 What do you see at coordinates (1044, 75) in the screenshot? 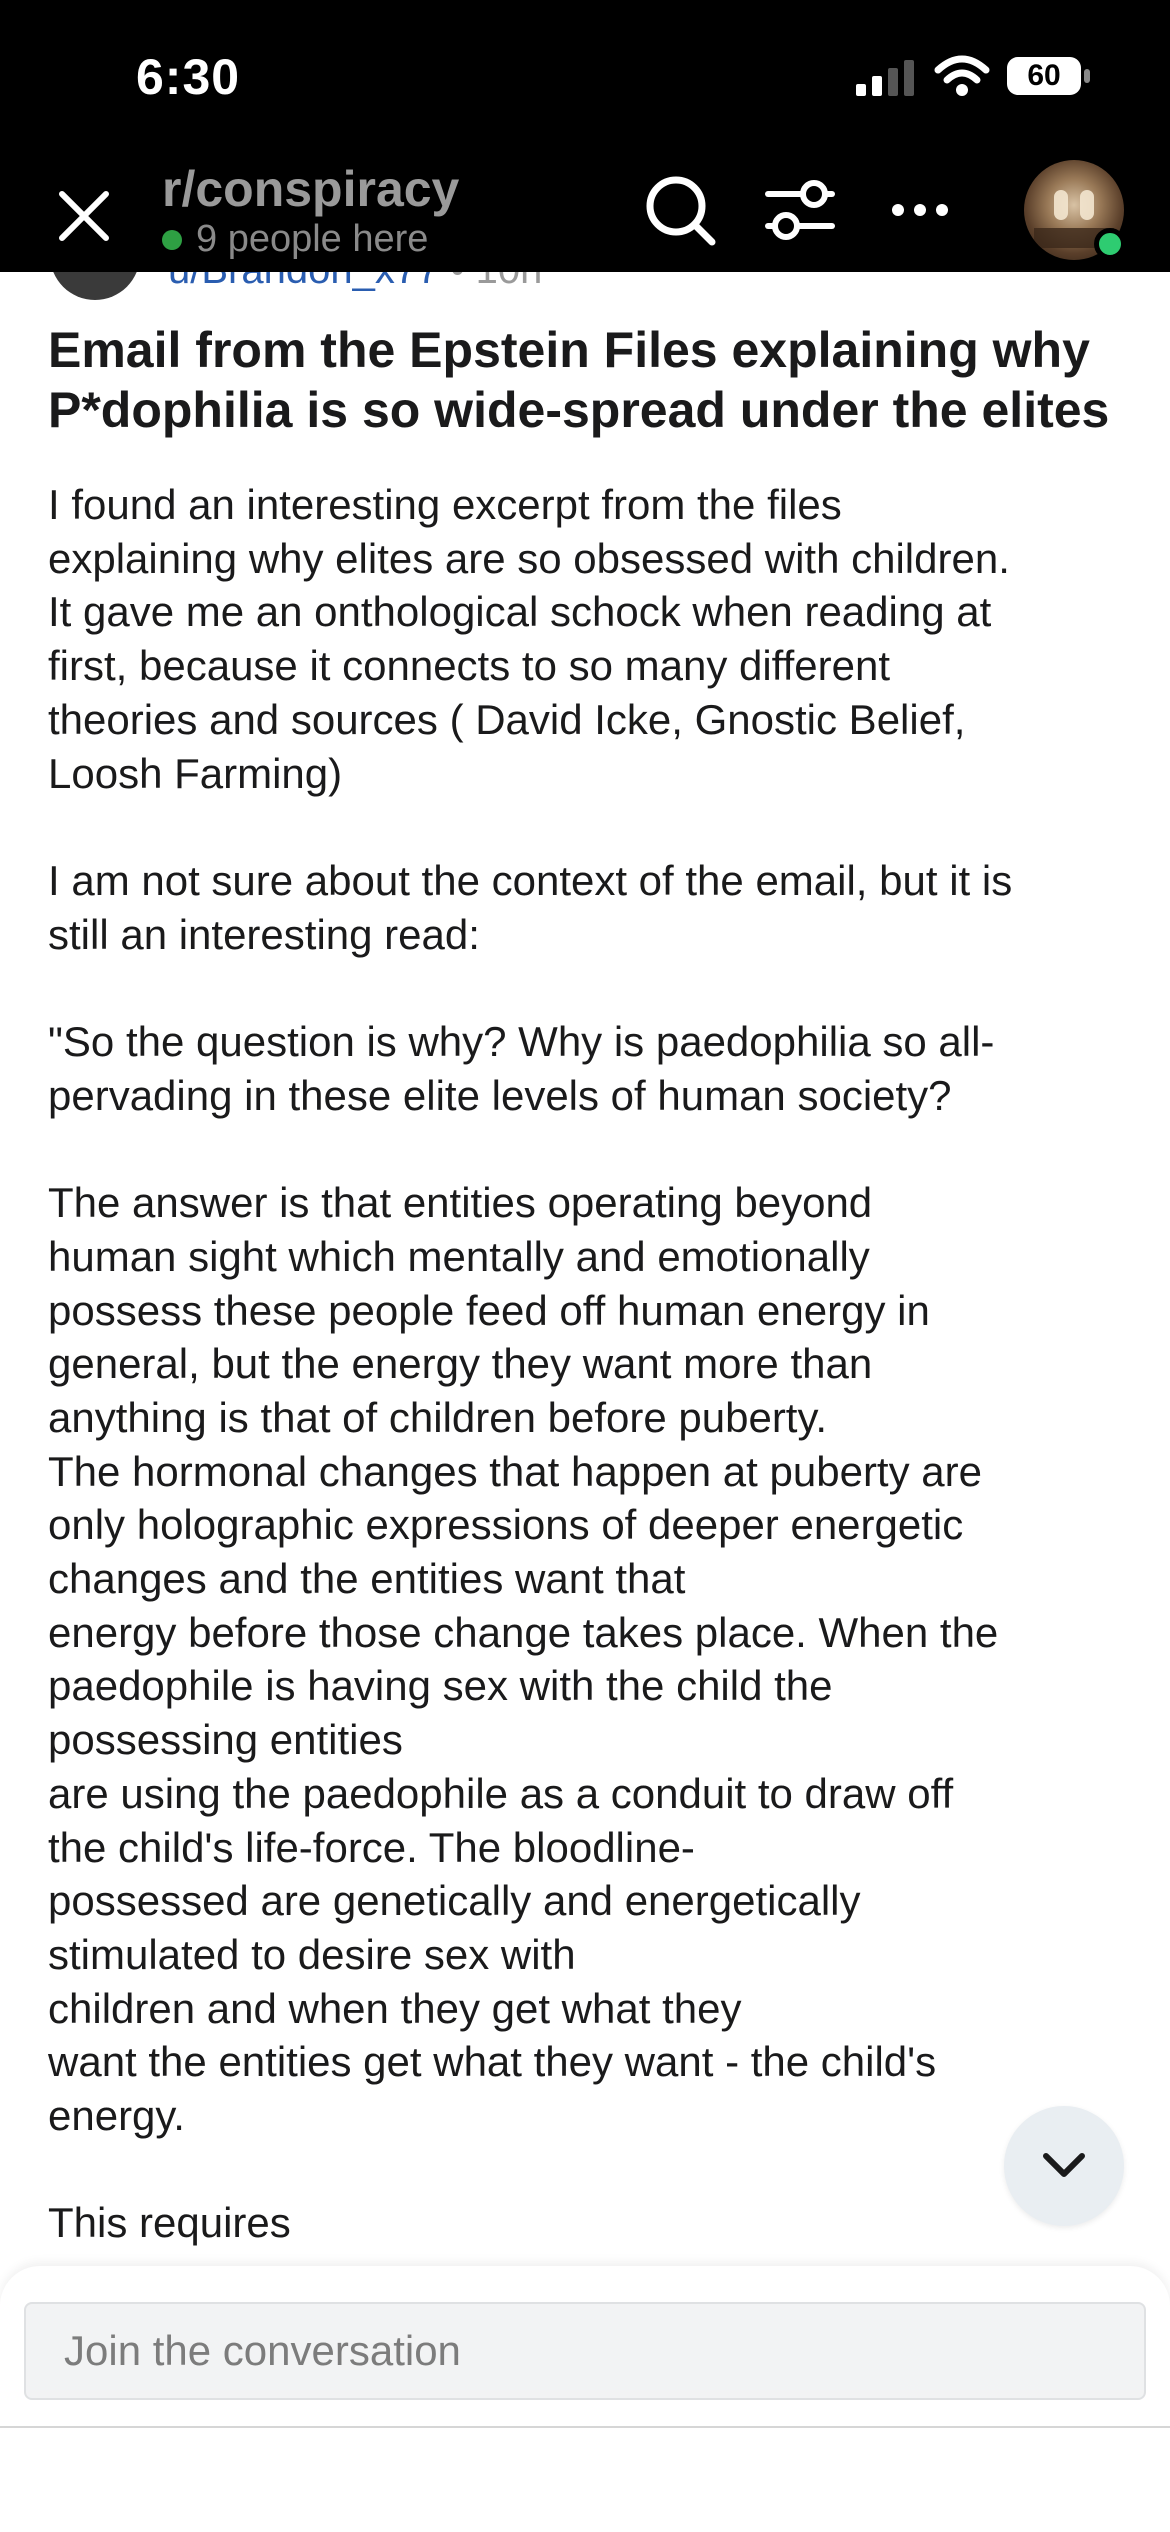
I see `battery-level: 60` at bounding box center [1044, 75].